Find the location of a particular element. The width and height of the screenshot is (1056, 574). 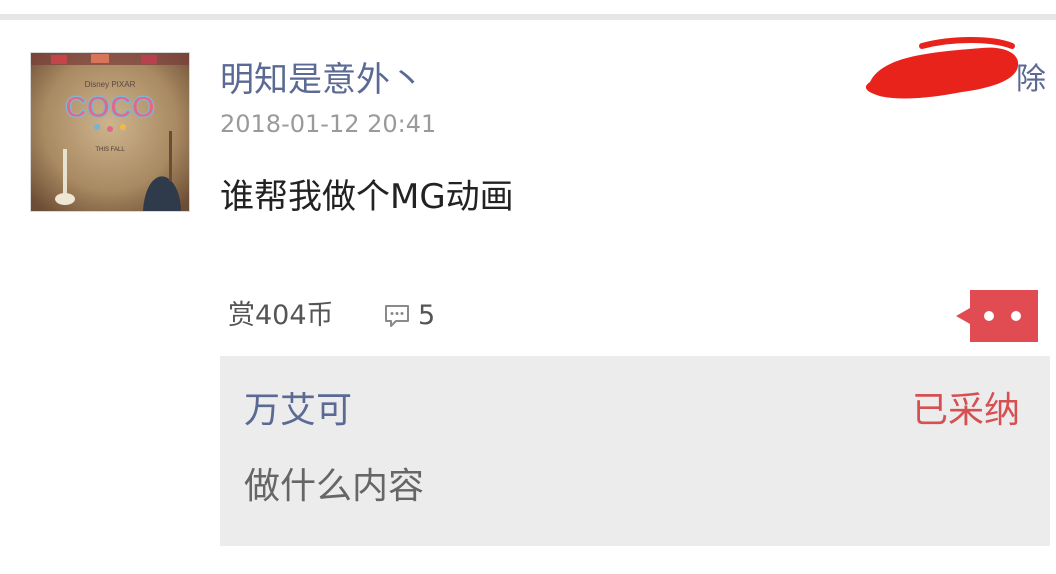

comment-stat: 5 is located at coordinates (409, 316).